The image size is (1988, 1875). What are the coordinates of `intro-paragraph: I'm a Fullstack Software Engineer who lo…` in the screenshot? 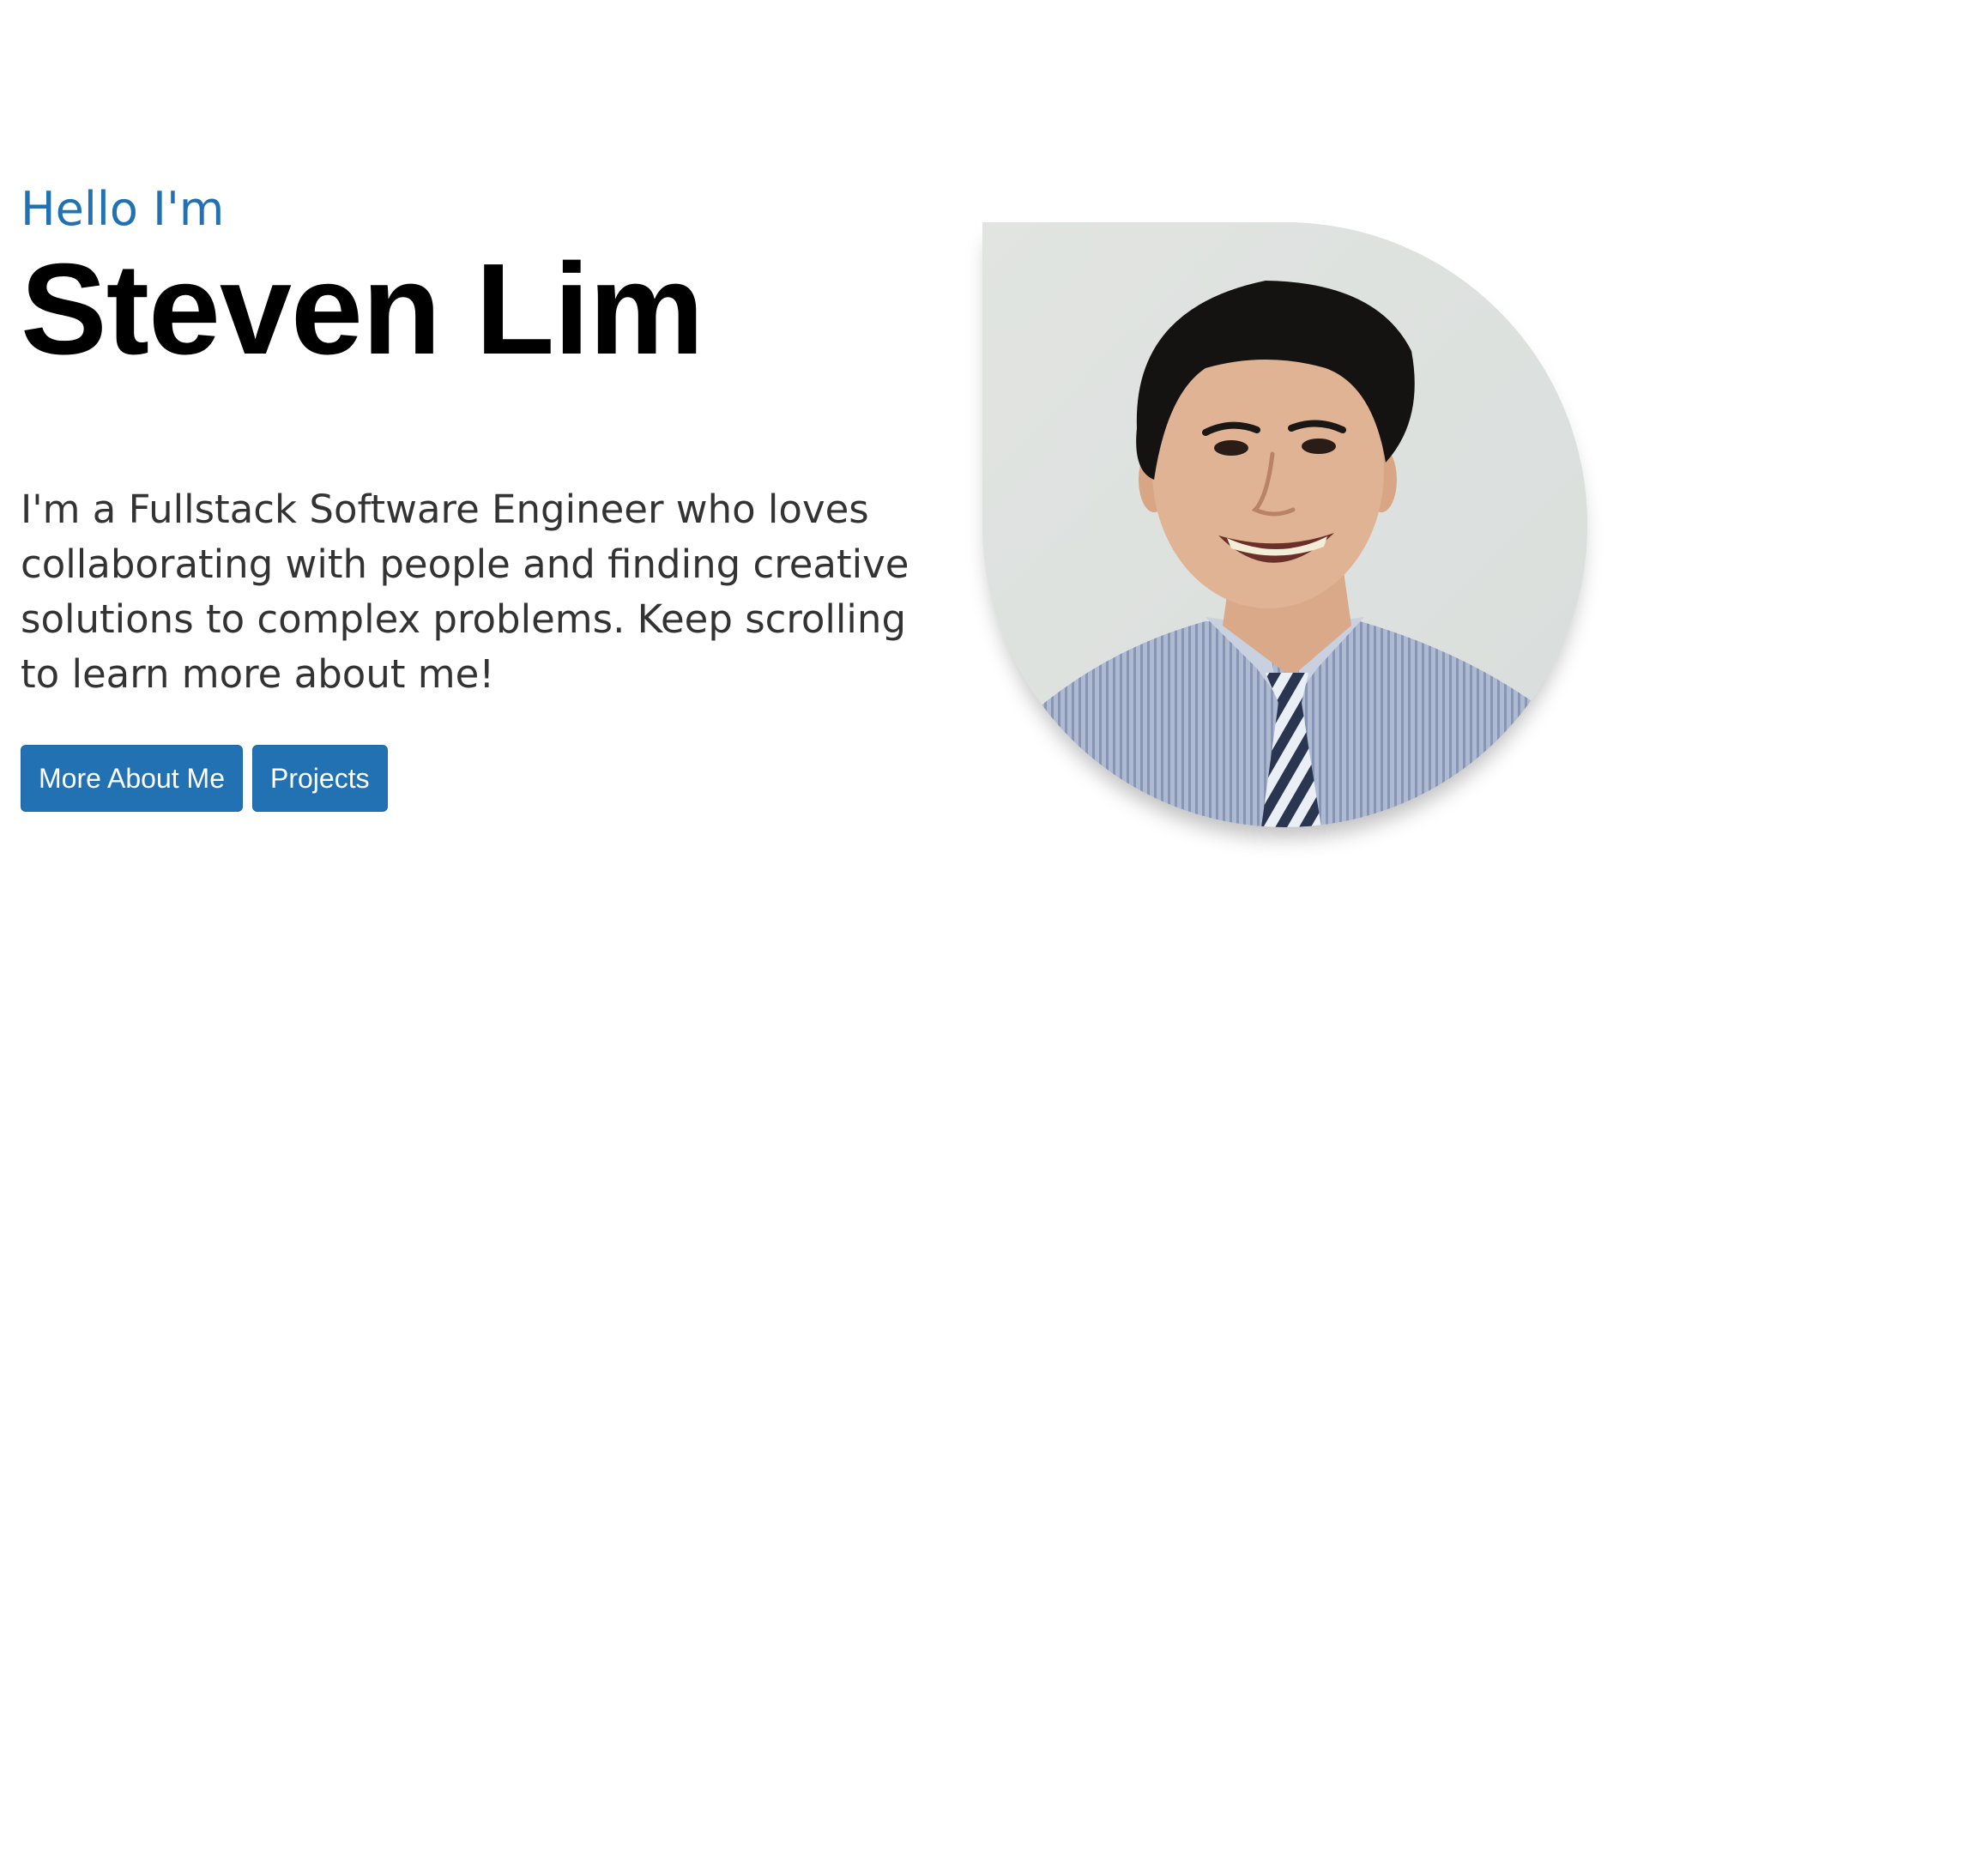 It's located at (465, 592).